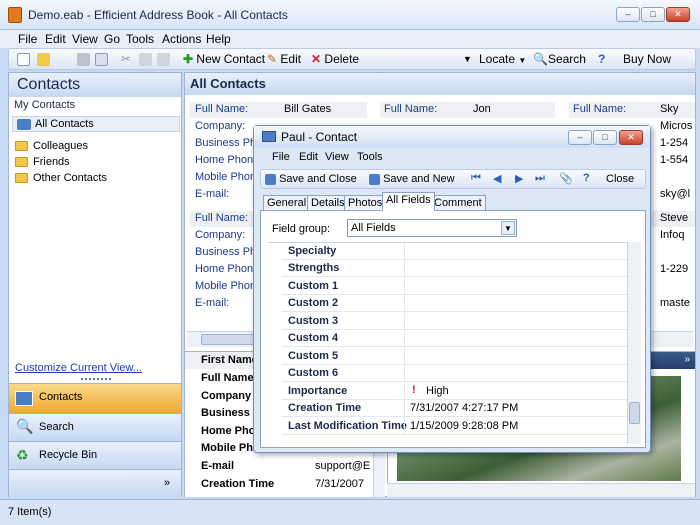  I want to click on menu-actions: Actions, so click(181, 39).